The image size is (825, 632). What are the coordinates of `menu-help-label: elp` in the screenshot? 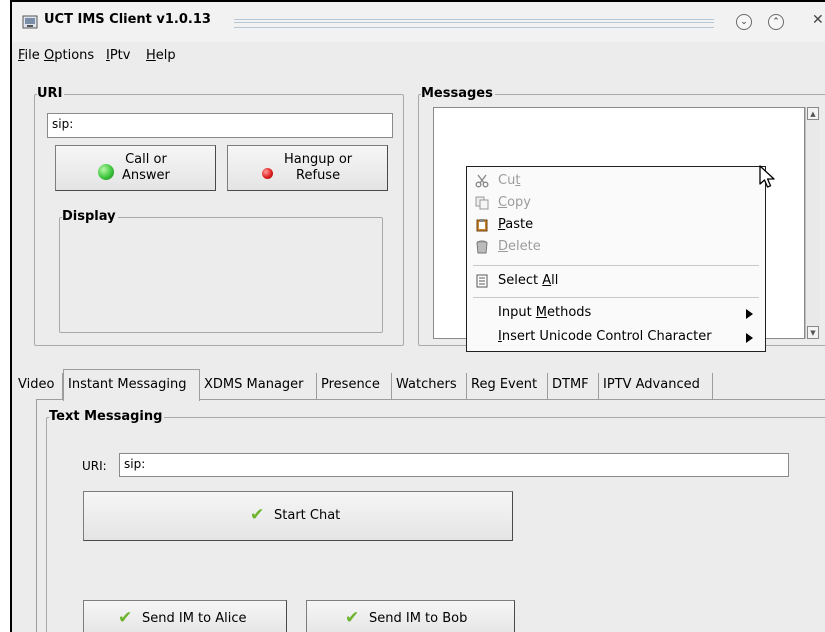 It's located at (165, 55).